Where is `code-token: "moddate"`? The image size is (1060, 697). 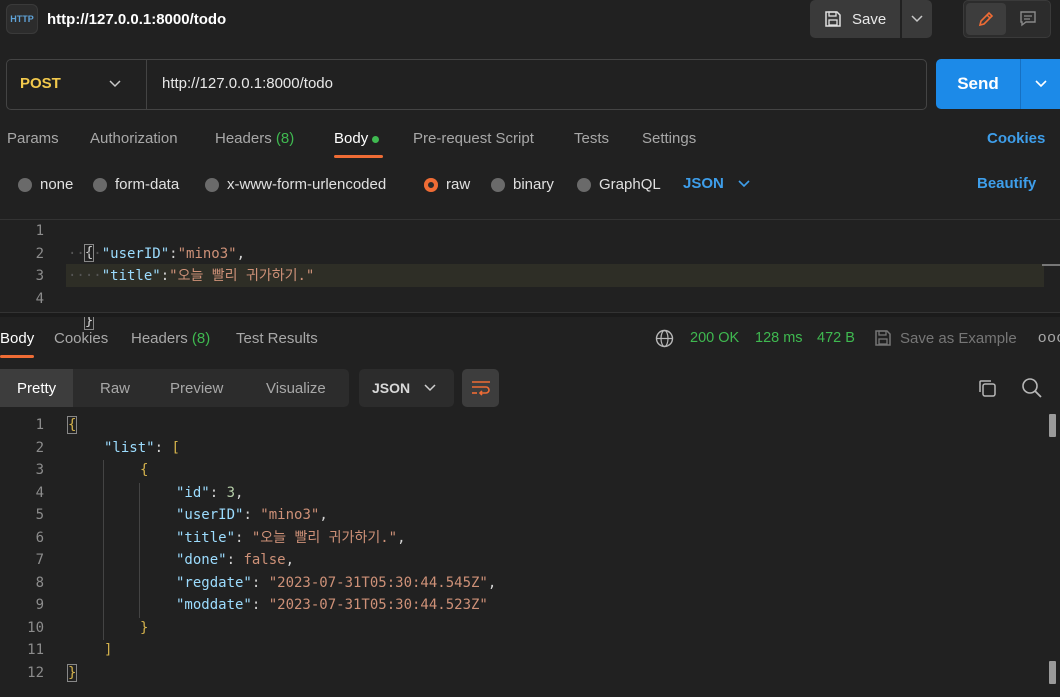 code-token: "moddate" is located at coordinates (214, 605).